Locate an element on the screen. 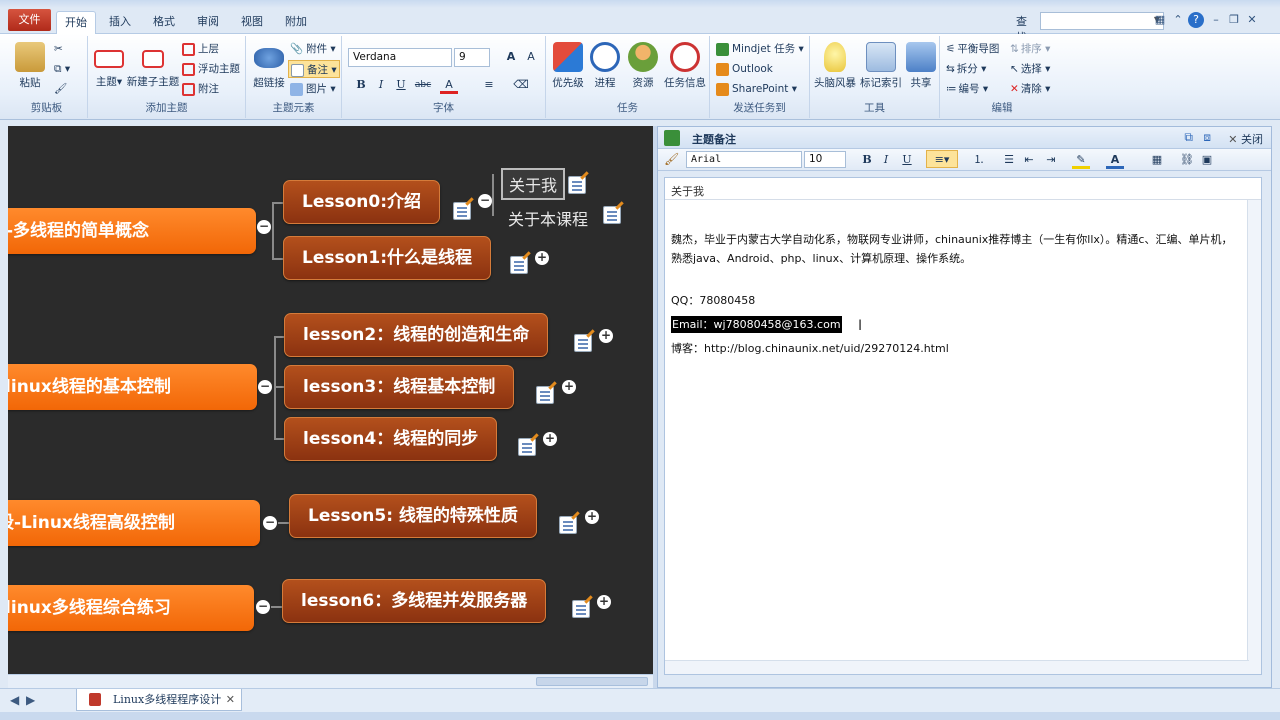  tab-format: 格式 is located at coordinates (164, 22).